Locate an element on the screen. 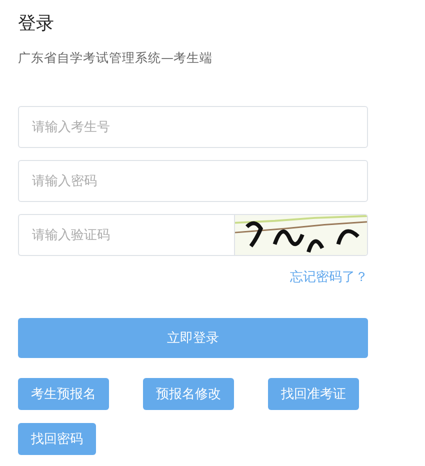  login-button: 立即登录 is located at coordinates (193, 338).